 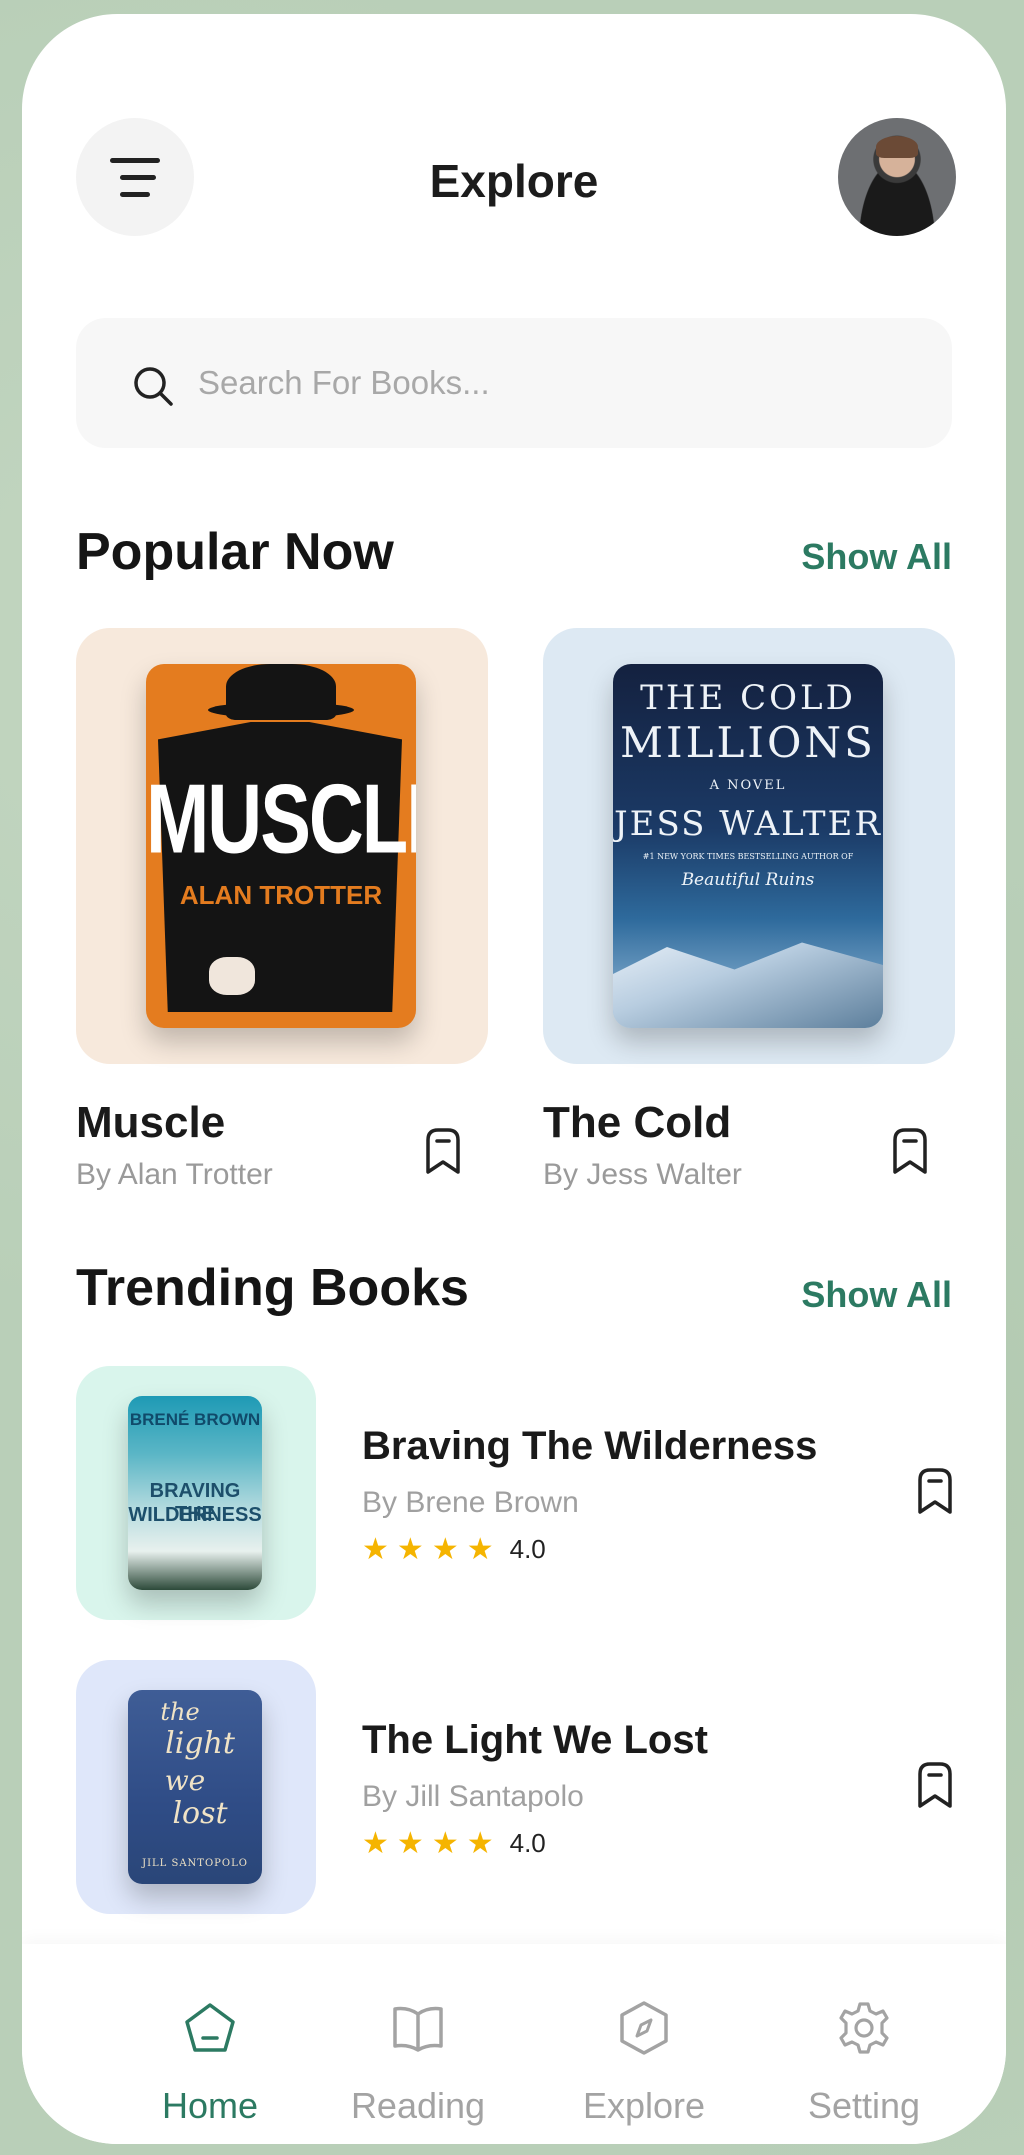 I want to click on book-author: By Alan Trotter, so click(x=174, y=1174).